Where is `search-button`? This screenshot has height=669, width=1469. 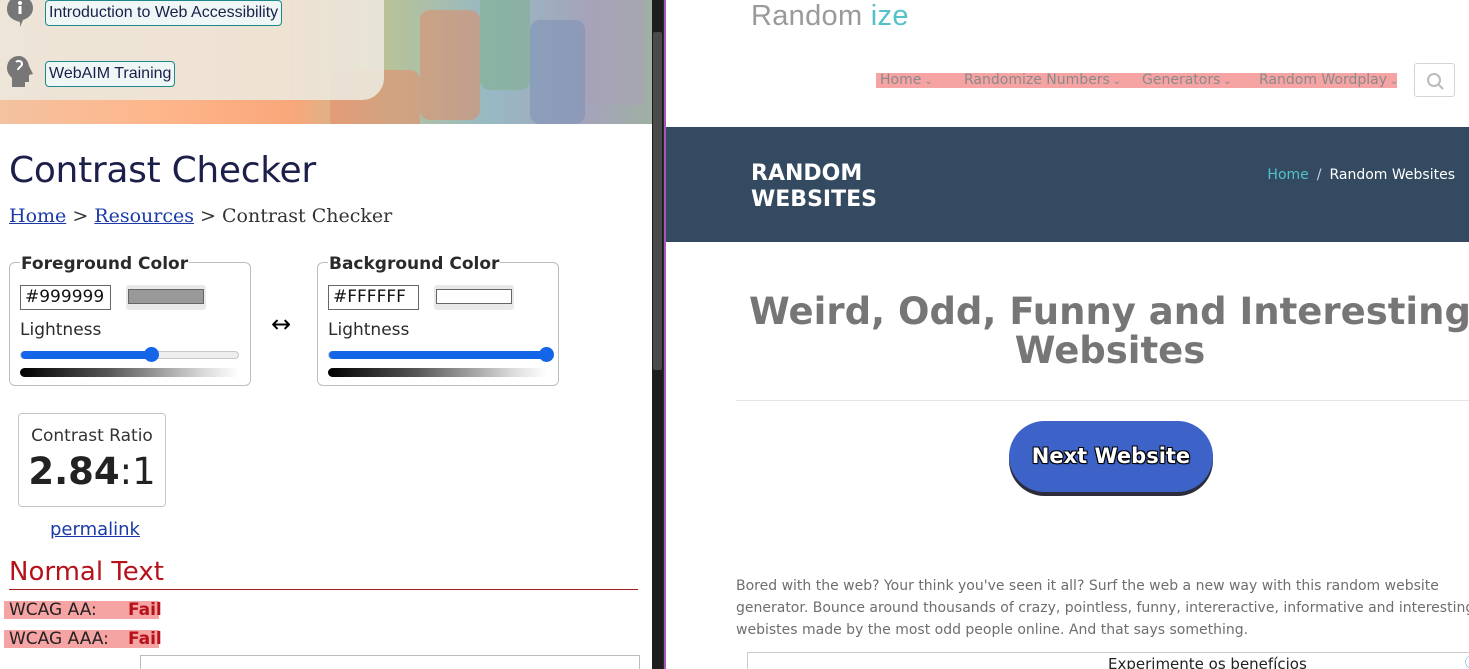
search-button is located at coordinates (1434, 80).